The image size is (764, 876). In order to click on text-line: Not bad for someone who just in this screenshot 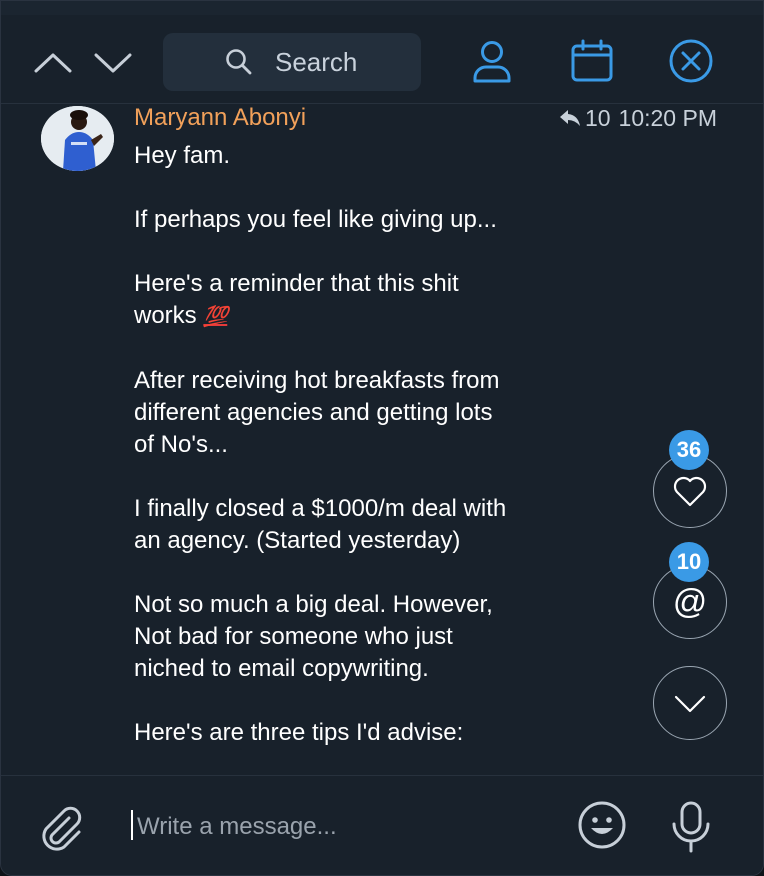, I will do `click(293, 636)`.